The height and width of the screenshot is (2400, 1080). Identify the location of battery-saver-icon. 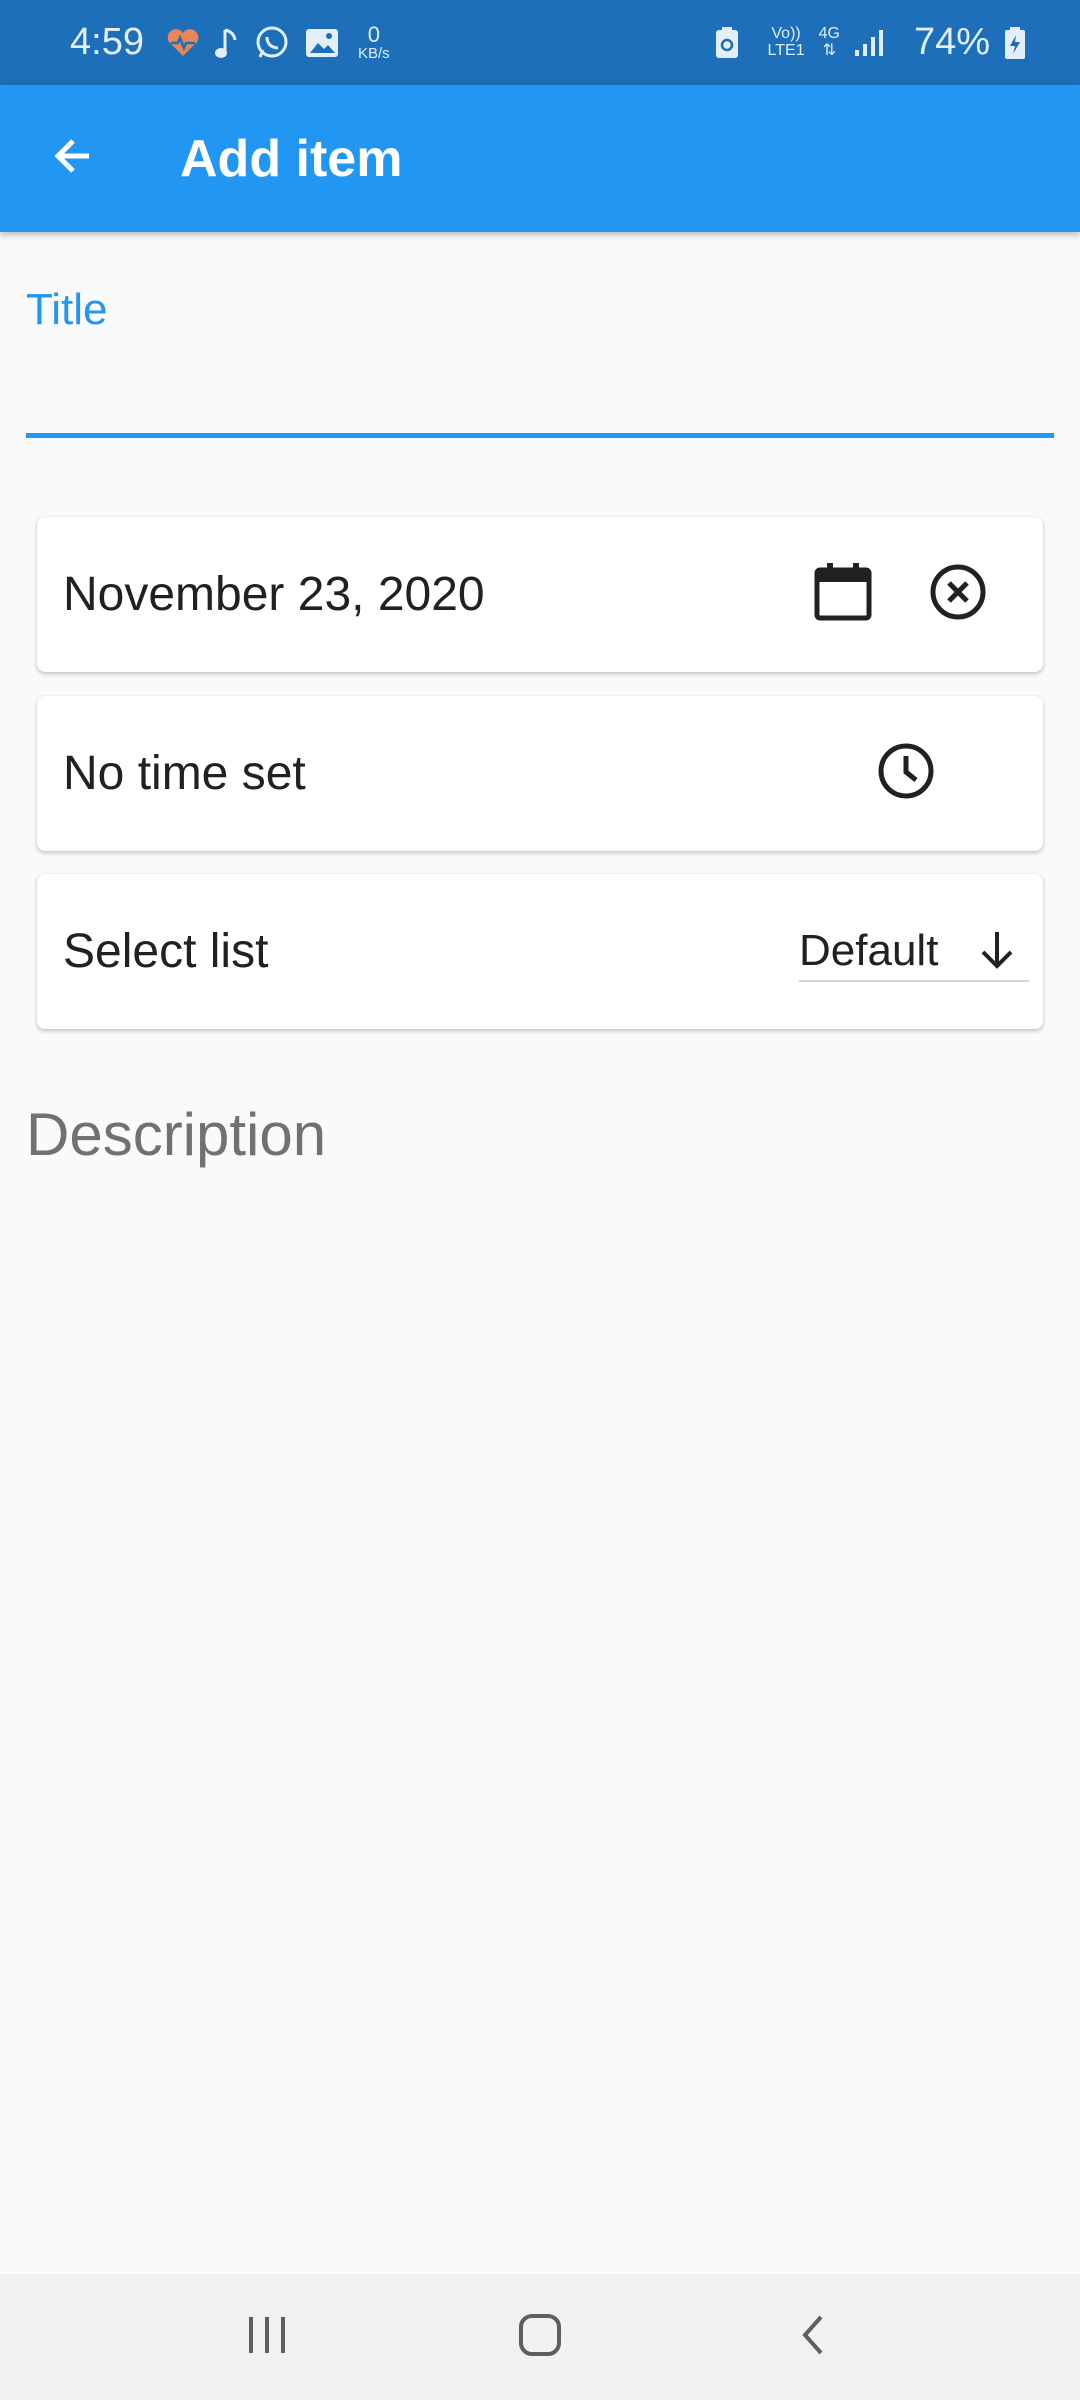
(727, 43).